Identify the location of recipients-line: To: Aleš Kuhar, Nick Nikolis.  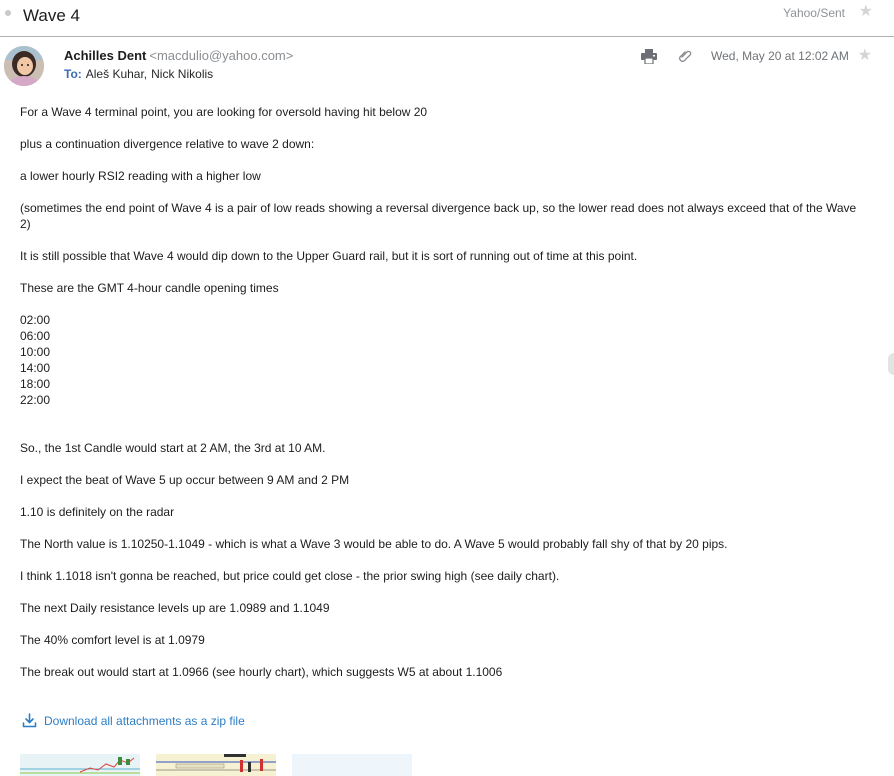
(138, 74).